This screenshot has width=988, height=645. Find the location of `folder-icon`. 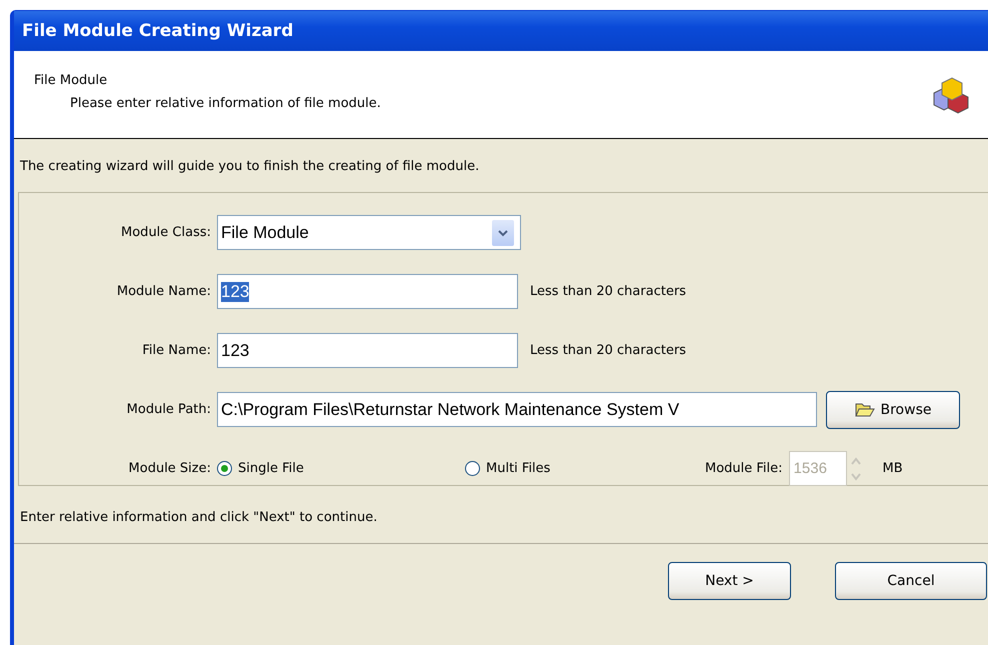

folder-icon is located at coordinates (864, 410).